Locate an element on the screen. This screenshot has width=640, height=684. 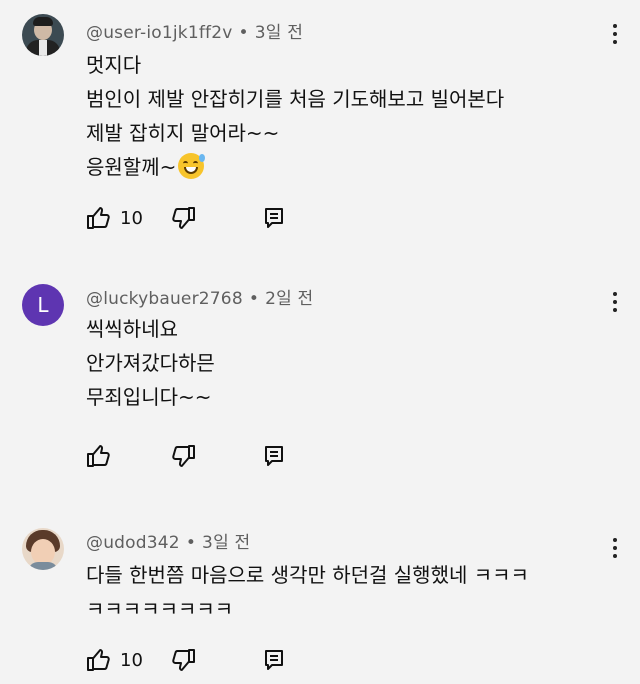
comment-line: 멋지다 is located at coordinates (114, 65).